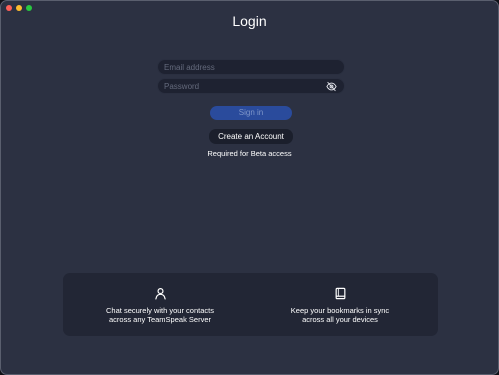 The image size is (499, 375). I want to click on password-field, so click(251, 86).